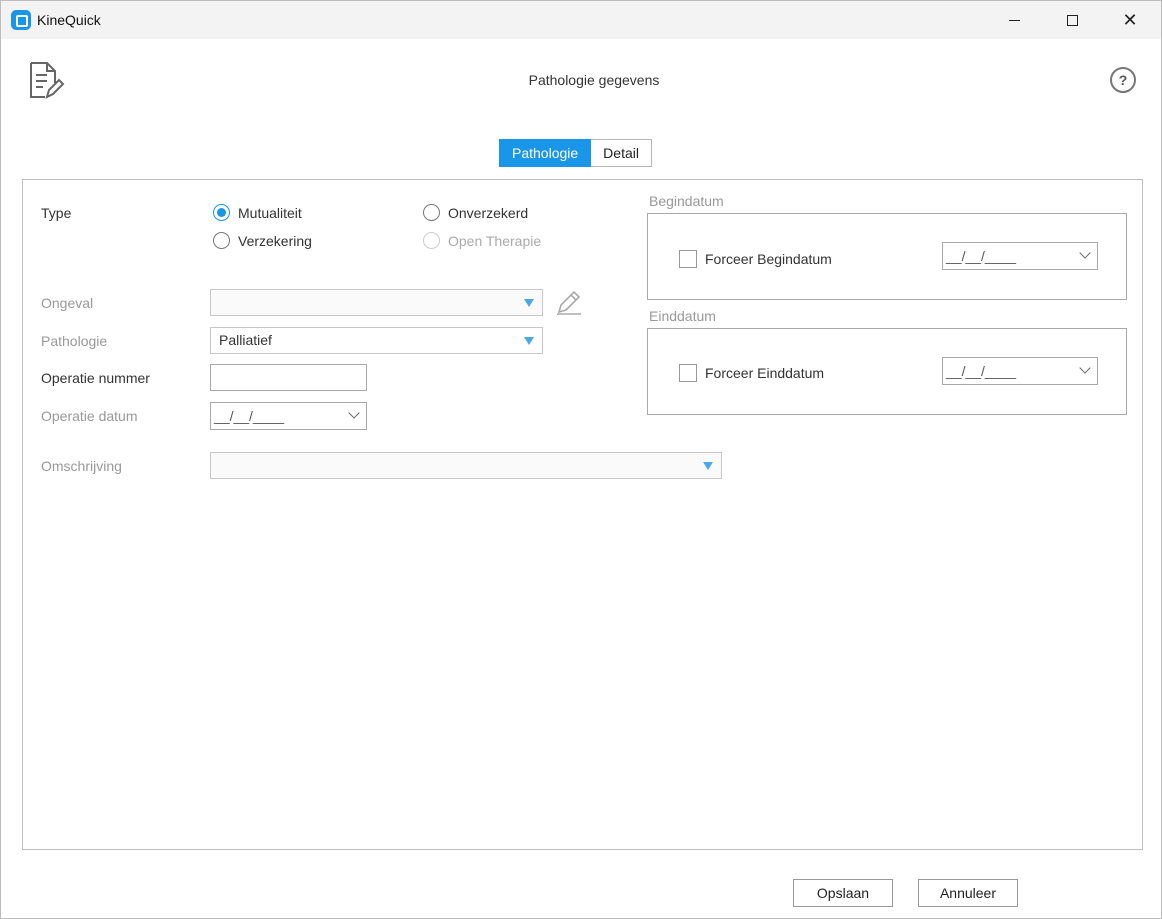 The height and width of the screenshot is (919, 1162). I want to click on type-label: Type, so click(56, 213).